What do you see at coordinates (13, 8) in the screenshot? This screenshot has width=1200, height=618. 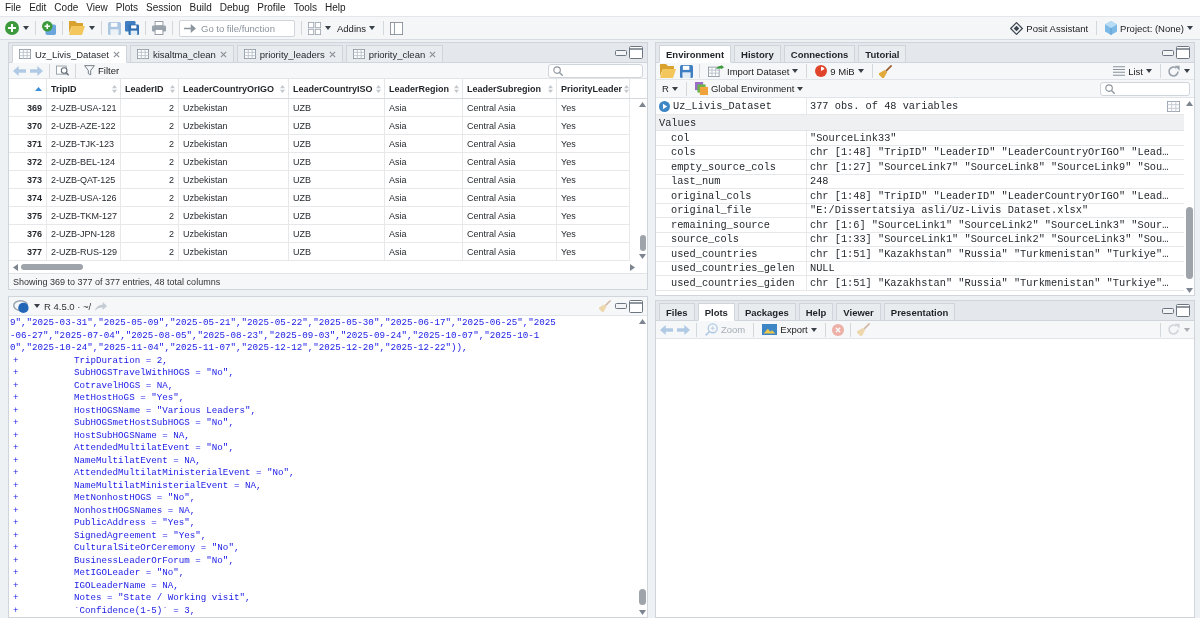 I see `menu-item: File` at bounding box center [13, 8].